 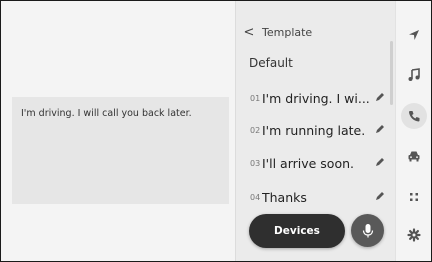 What do you see at coordinates (255, 197) in the screenshot?
I see `item-number: 04` at bounding box center [255, 197].